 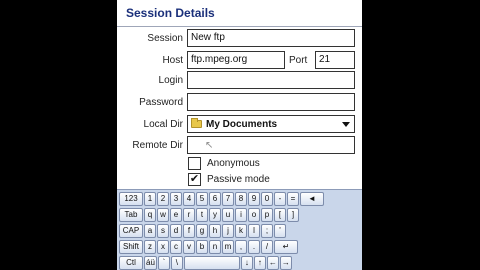 What do you see at coordinates (163, 263) in the screenshot?
I see `key-4-2: `` at bounding box center [163, 263].